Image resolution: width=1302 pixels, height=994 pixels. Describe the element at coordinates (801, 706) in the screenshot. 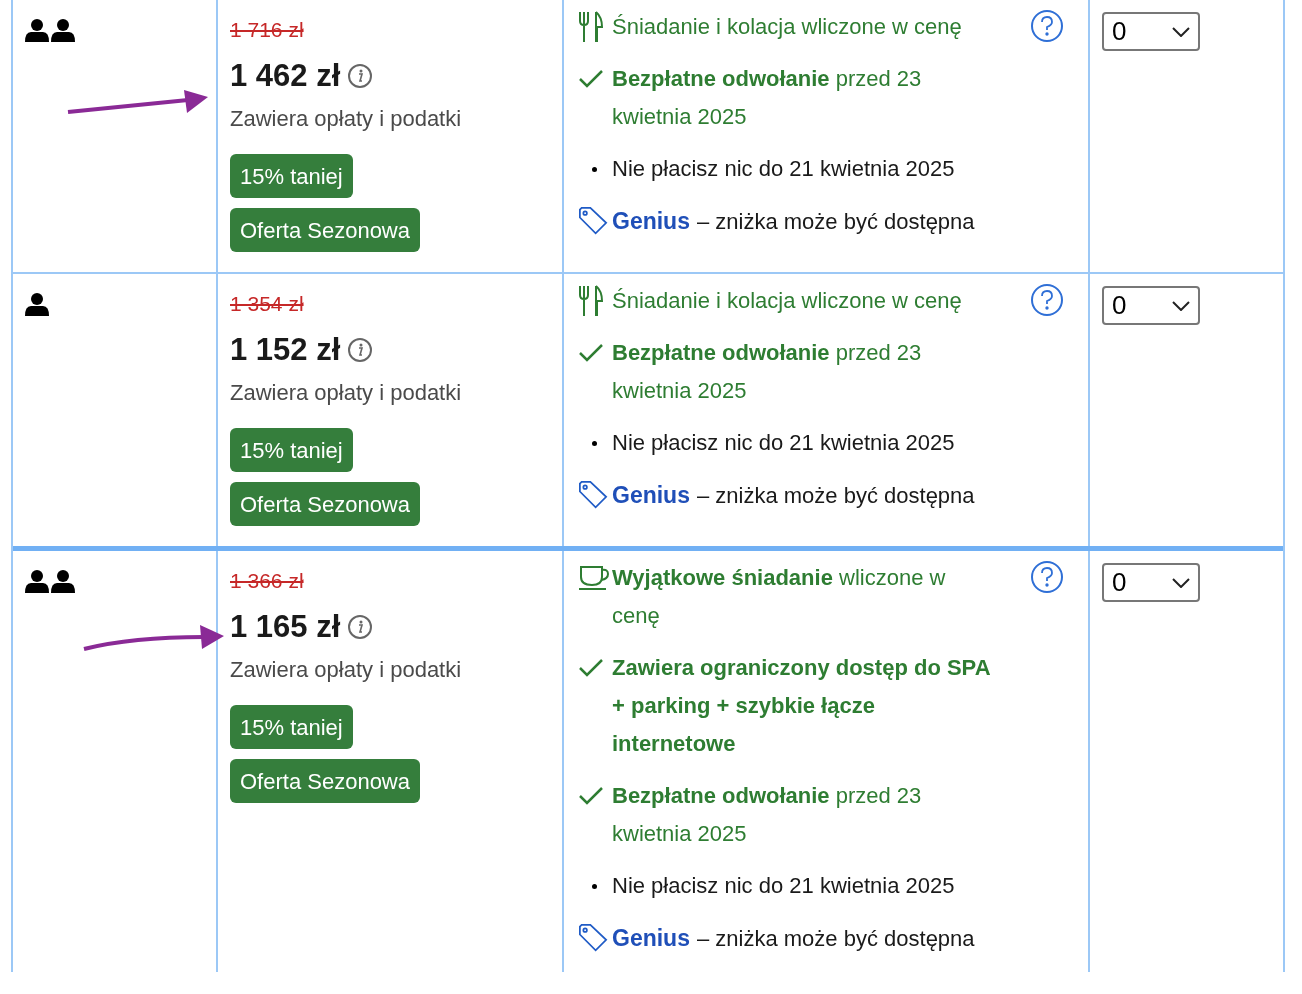

I see `feature-text: Zawiera ograniczony dostęp do SPA + parking + szybkie łącze internetowe` at that location.